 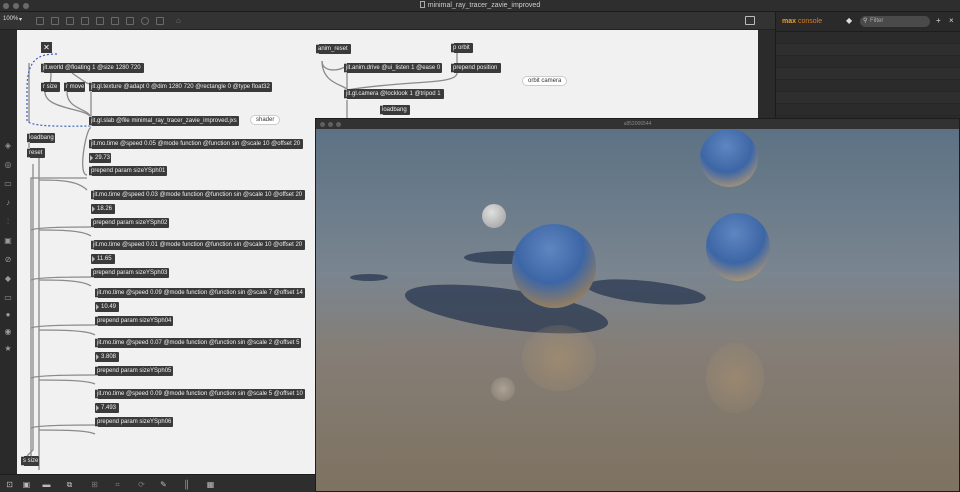 I want to click on grid-icon: ⊞, so click(x=94, y=484).